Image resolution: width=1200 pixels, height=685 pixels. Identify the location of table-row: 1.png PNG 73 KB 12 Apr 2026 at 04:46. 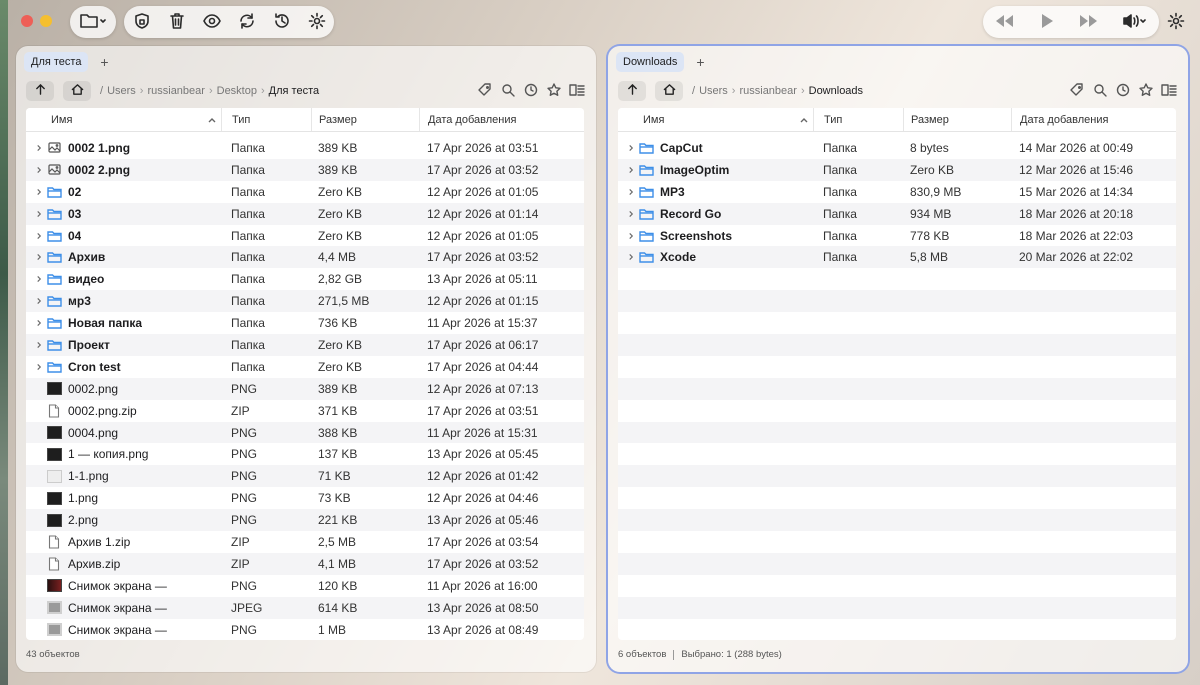
(305, 498).